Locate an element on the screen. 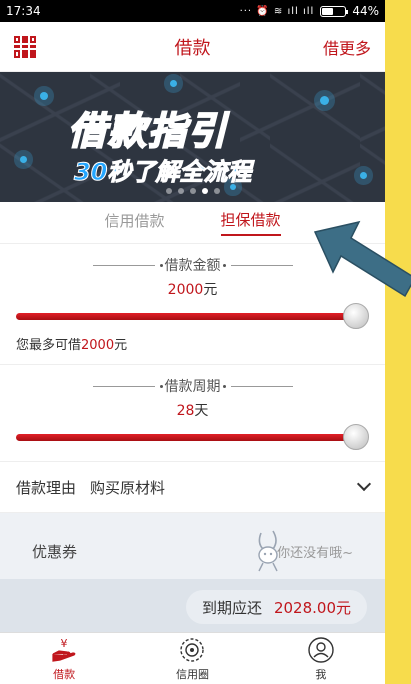 This screenshot has height=684, width=411. nav-label-credit-circle: 信用圈 is located at coordinates (192, 674).